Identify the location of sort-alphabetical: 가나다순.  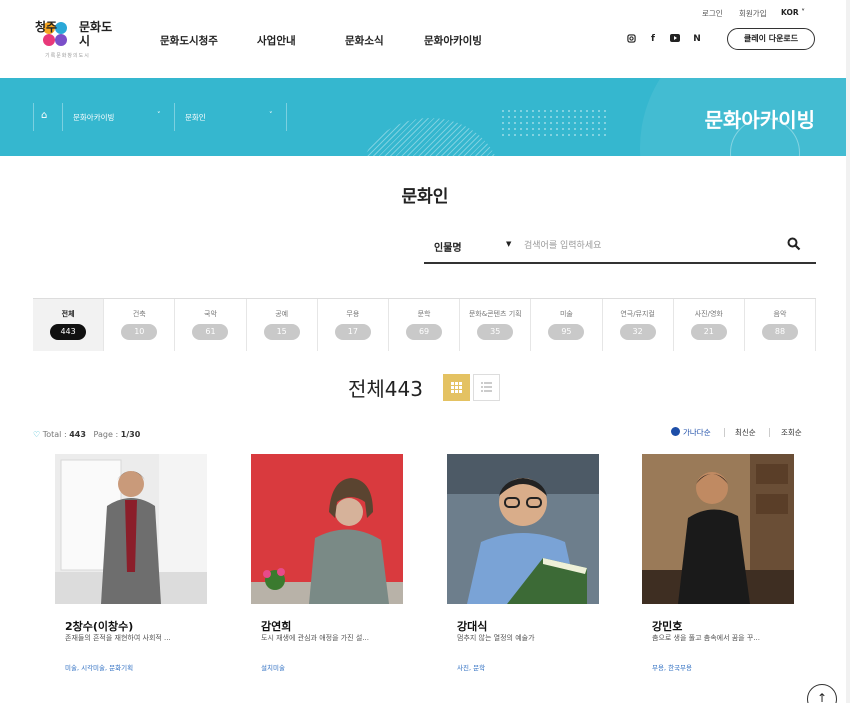
(697, 432).